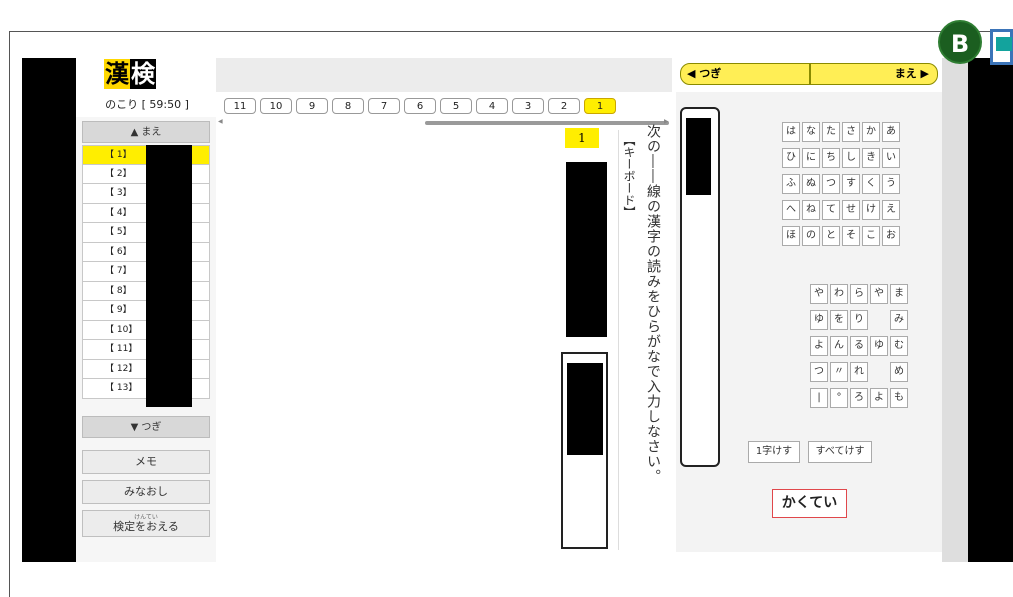 This screenshot has height=597, width=1013. Describe the element at coordinates (899, 346) in the screenshot. I see `hiragana-key: む` at that location.